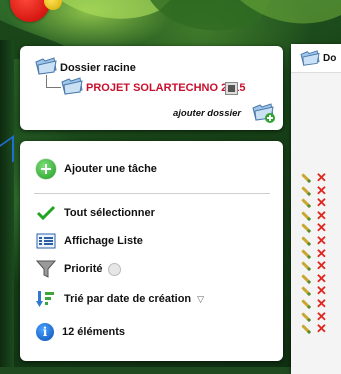 This screenshot has height=374, width=341. Describe the element at coordinates (152, 193) in the screenshot. I see `menu-divider` at that location.